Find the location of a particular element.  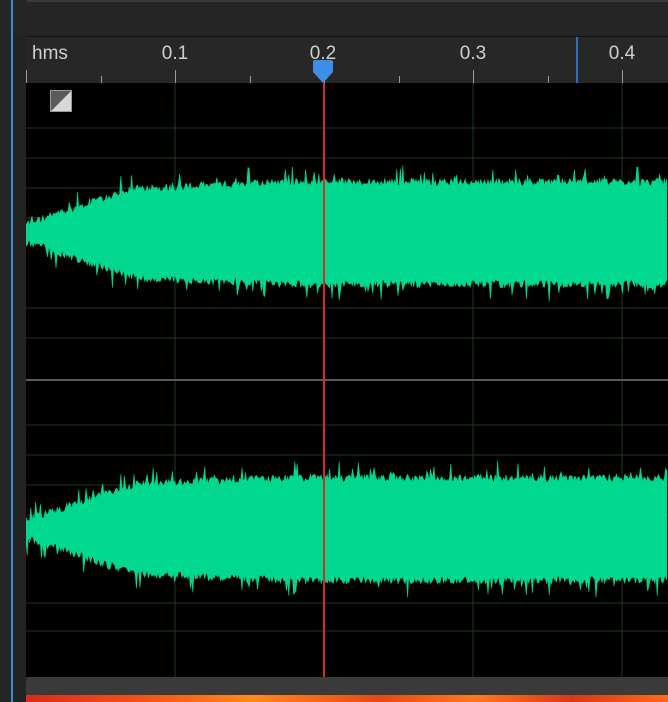

left-panel-edge is located at coordinates (5, 351).